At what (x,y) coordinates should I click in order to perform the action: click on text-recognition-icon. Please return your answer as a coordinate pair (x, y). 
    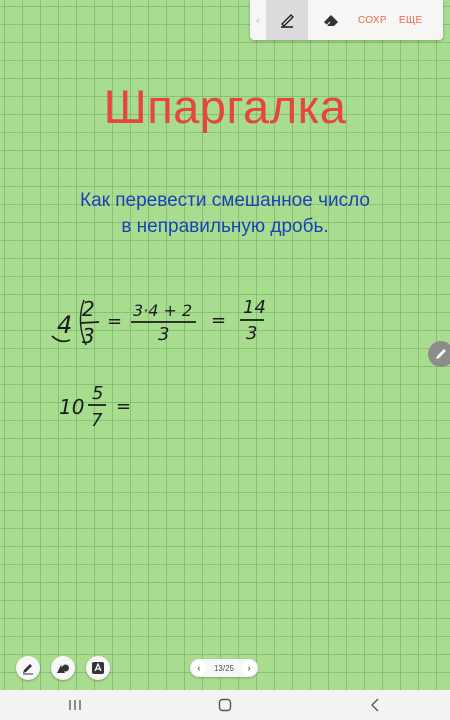
    Looking at the image, I should click on (98, 668).